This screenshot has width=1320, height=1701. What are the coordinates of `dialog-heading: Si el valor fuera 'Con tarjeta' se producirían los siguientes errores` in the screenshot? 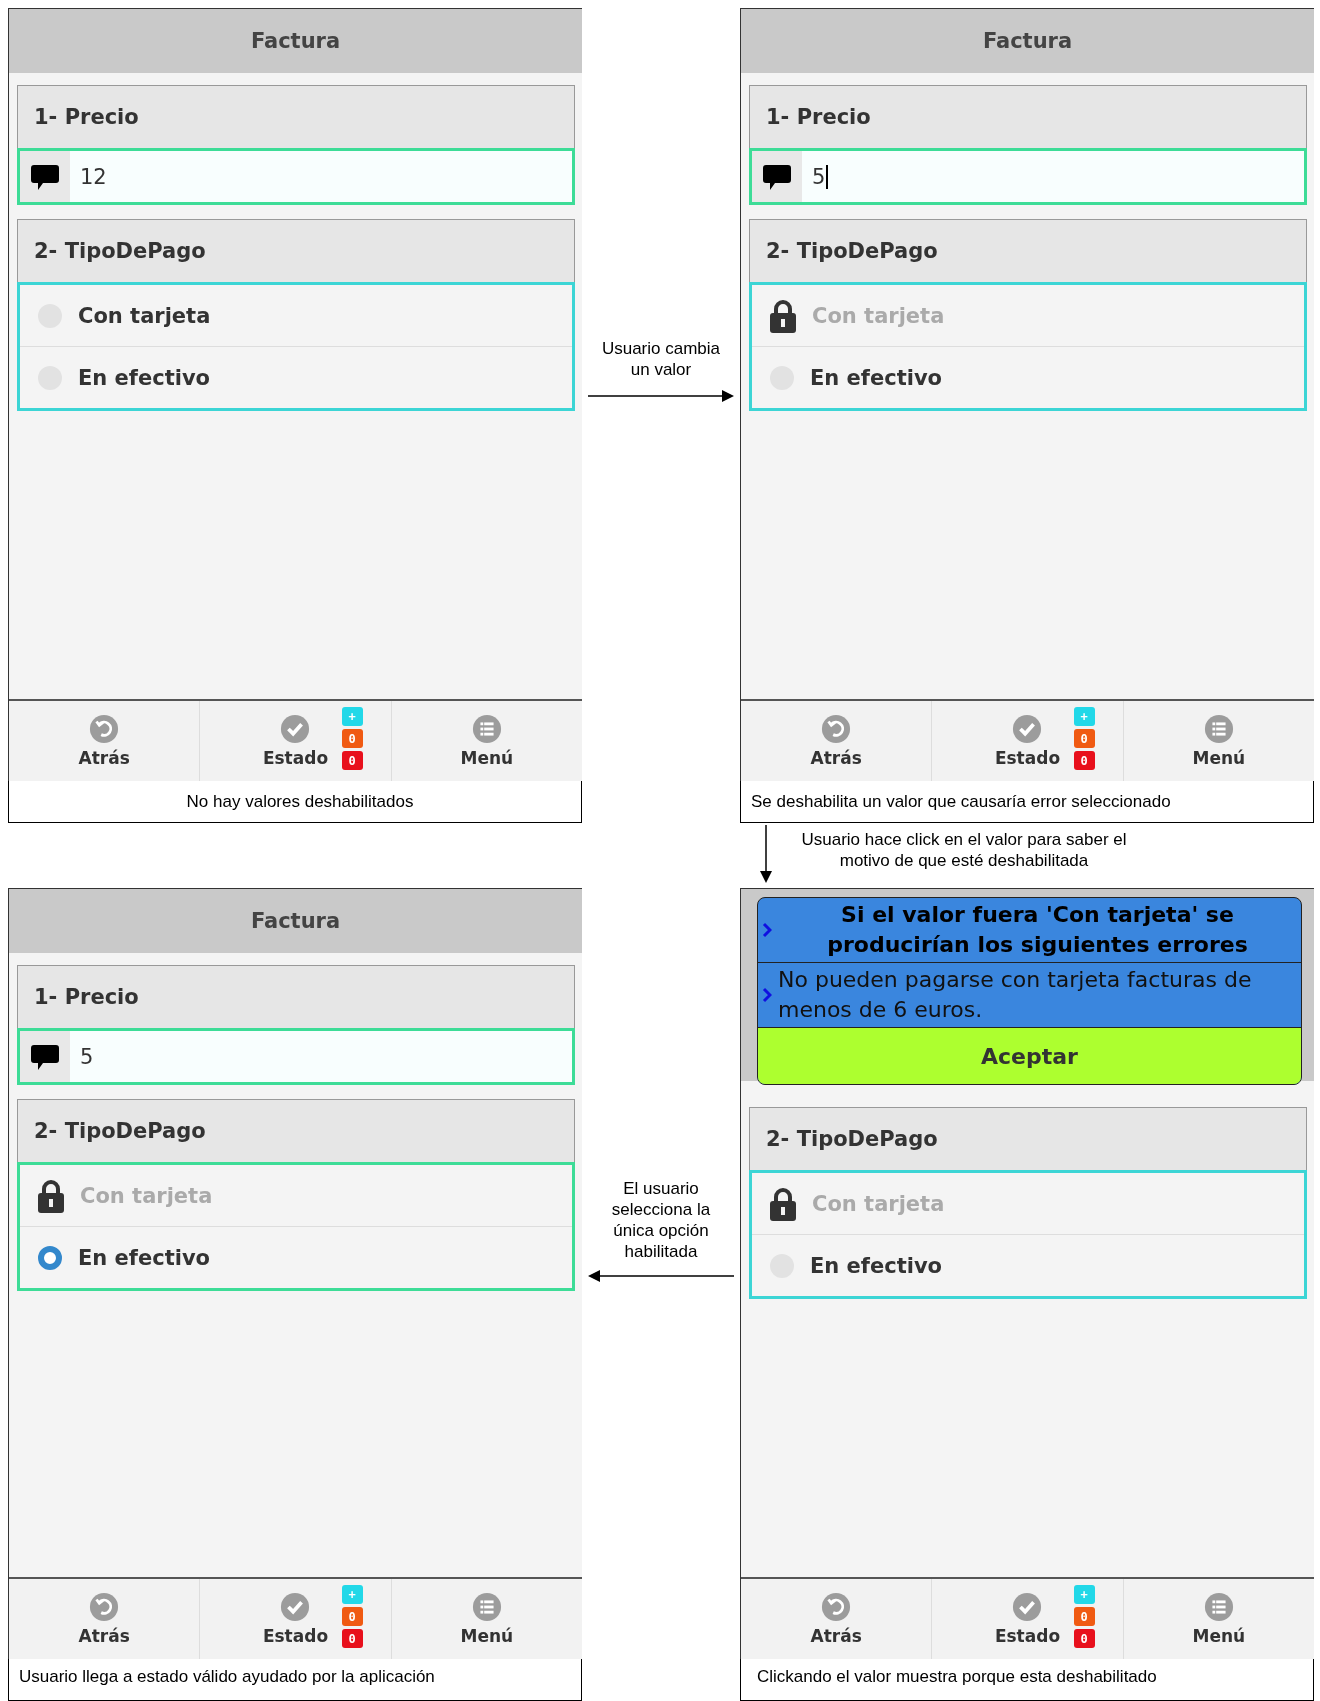 It's located at (1037, 930).